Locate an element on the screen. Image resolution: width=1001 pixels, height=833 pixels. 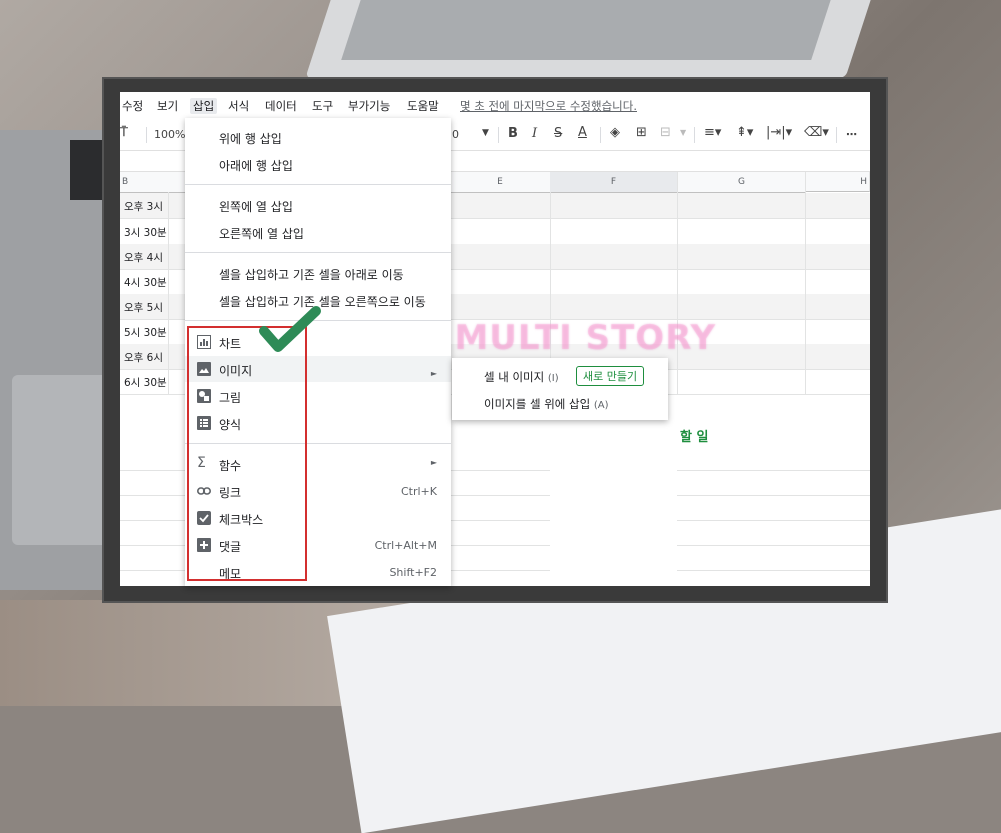
column-header-h: H is located at coordinates (838, 182).